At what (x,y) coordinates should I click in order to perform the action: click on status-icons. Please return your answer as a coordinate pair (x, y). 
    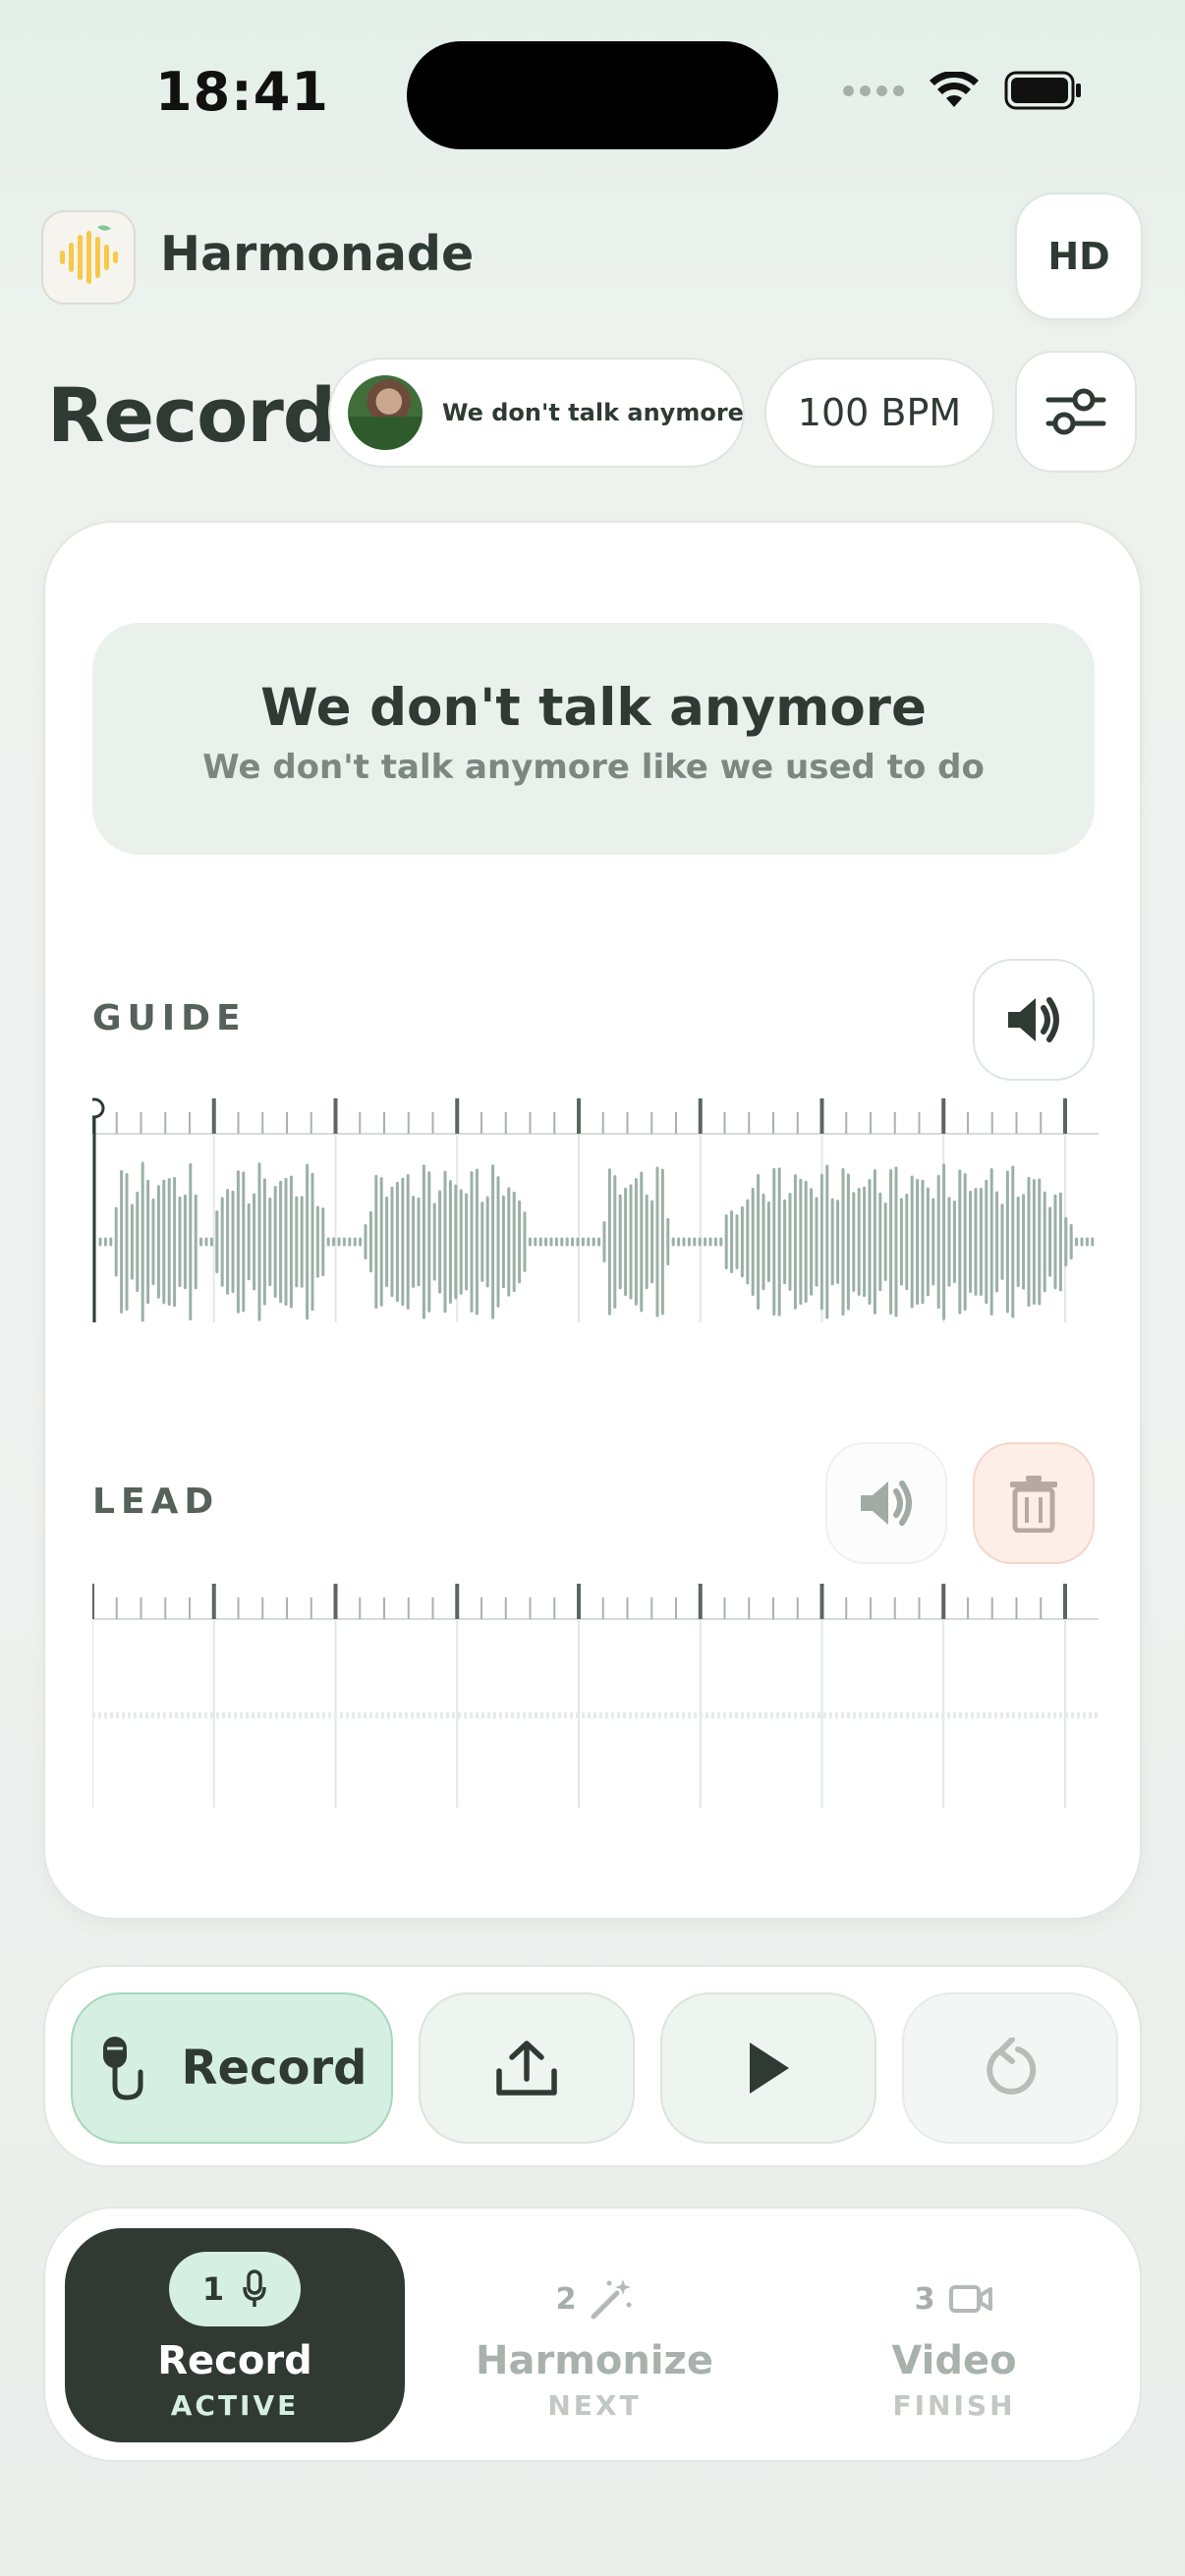
    Looking at the image, I should click on (963, 90).